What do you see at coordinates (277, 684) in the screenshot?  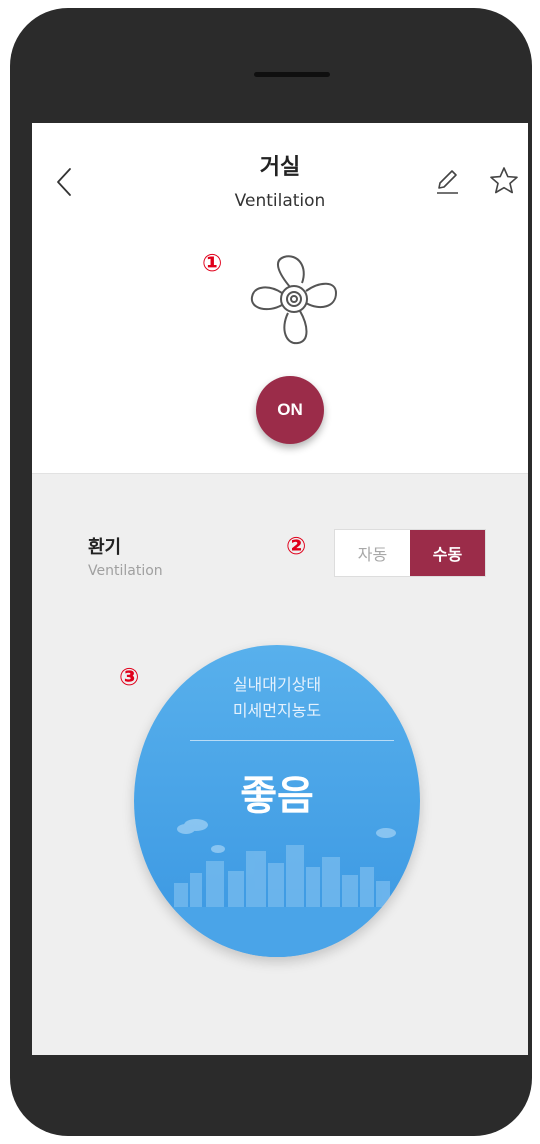 I see `air-quality-title: 실내대기상태` at bounding box center [277, 684].